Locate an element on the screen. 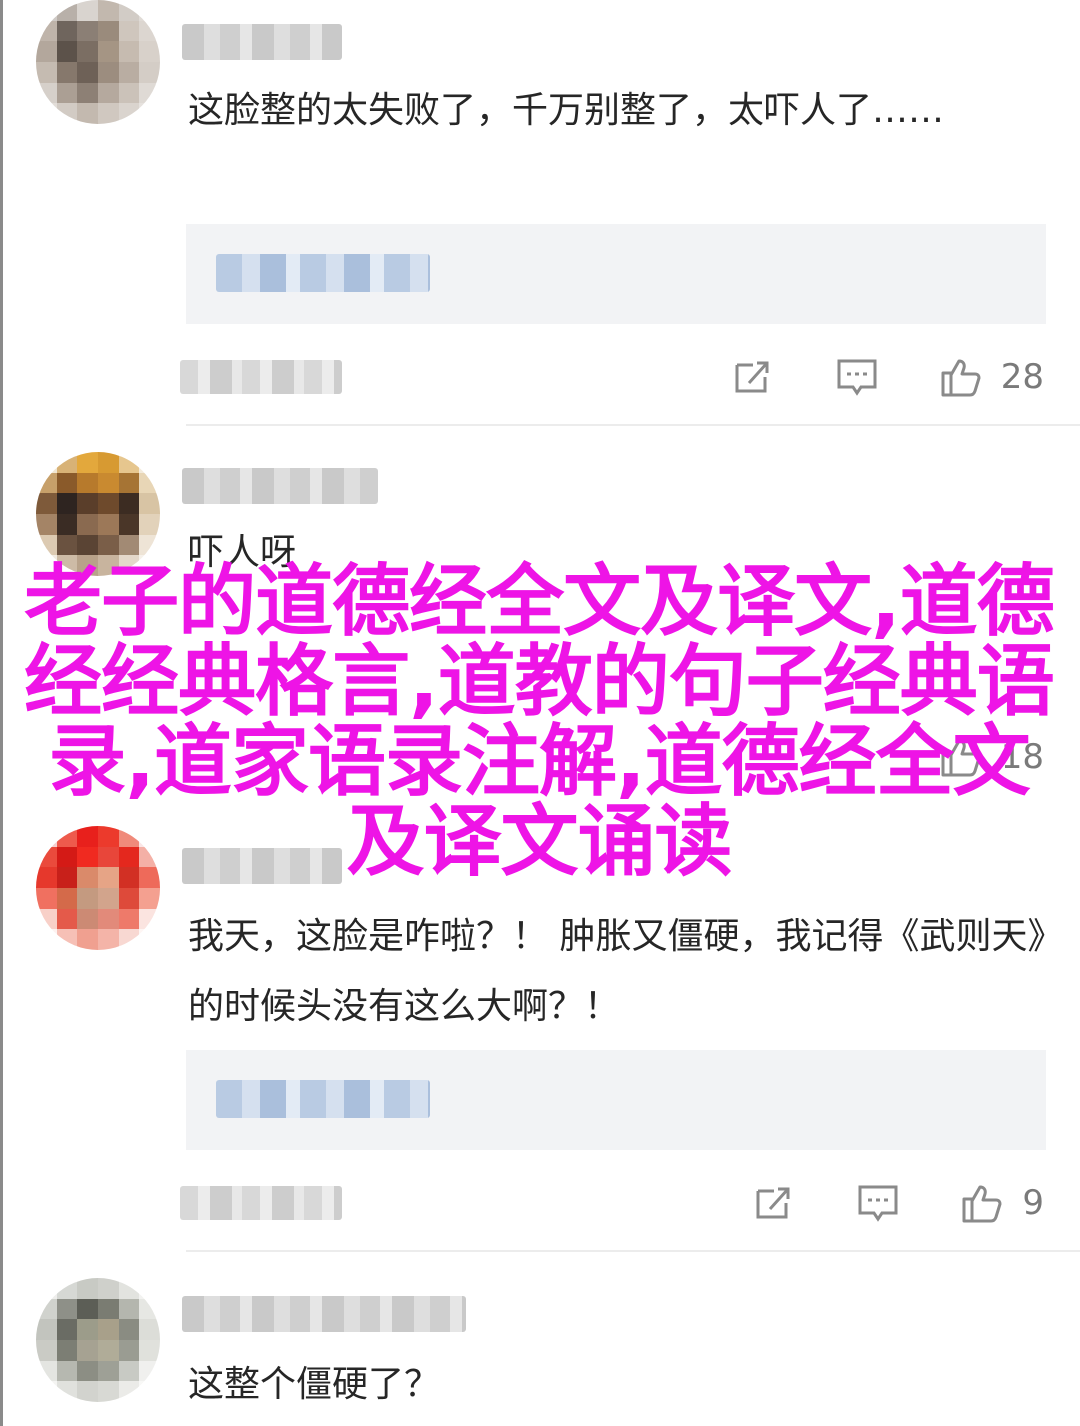 The height and width of the screenshot is (1426, 1080). frame-edge is located at coordinates (1, 713).